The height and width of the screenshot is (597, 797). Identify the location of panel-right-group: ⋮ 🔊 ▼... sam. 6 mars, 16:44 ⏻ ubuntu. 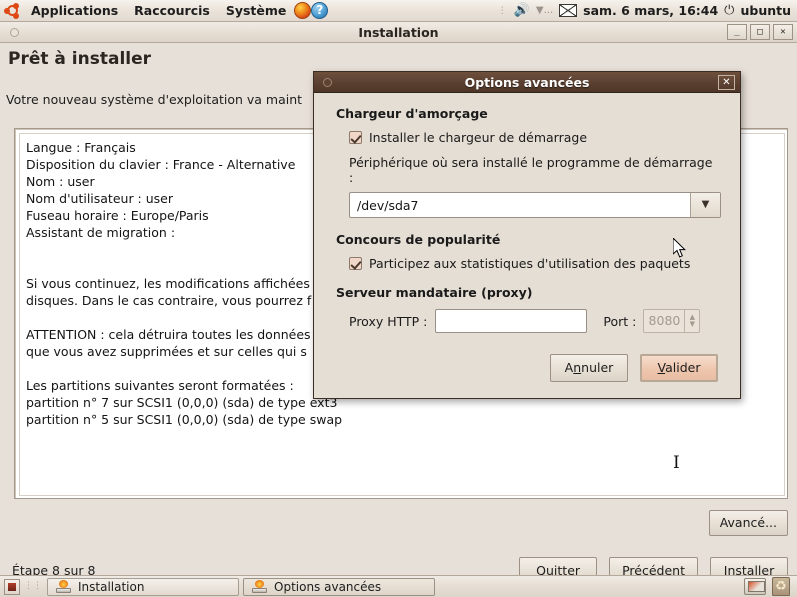
(647, 10).